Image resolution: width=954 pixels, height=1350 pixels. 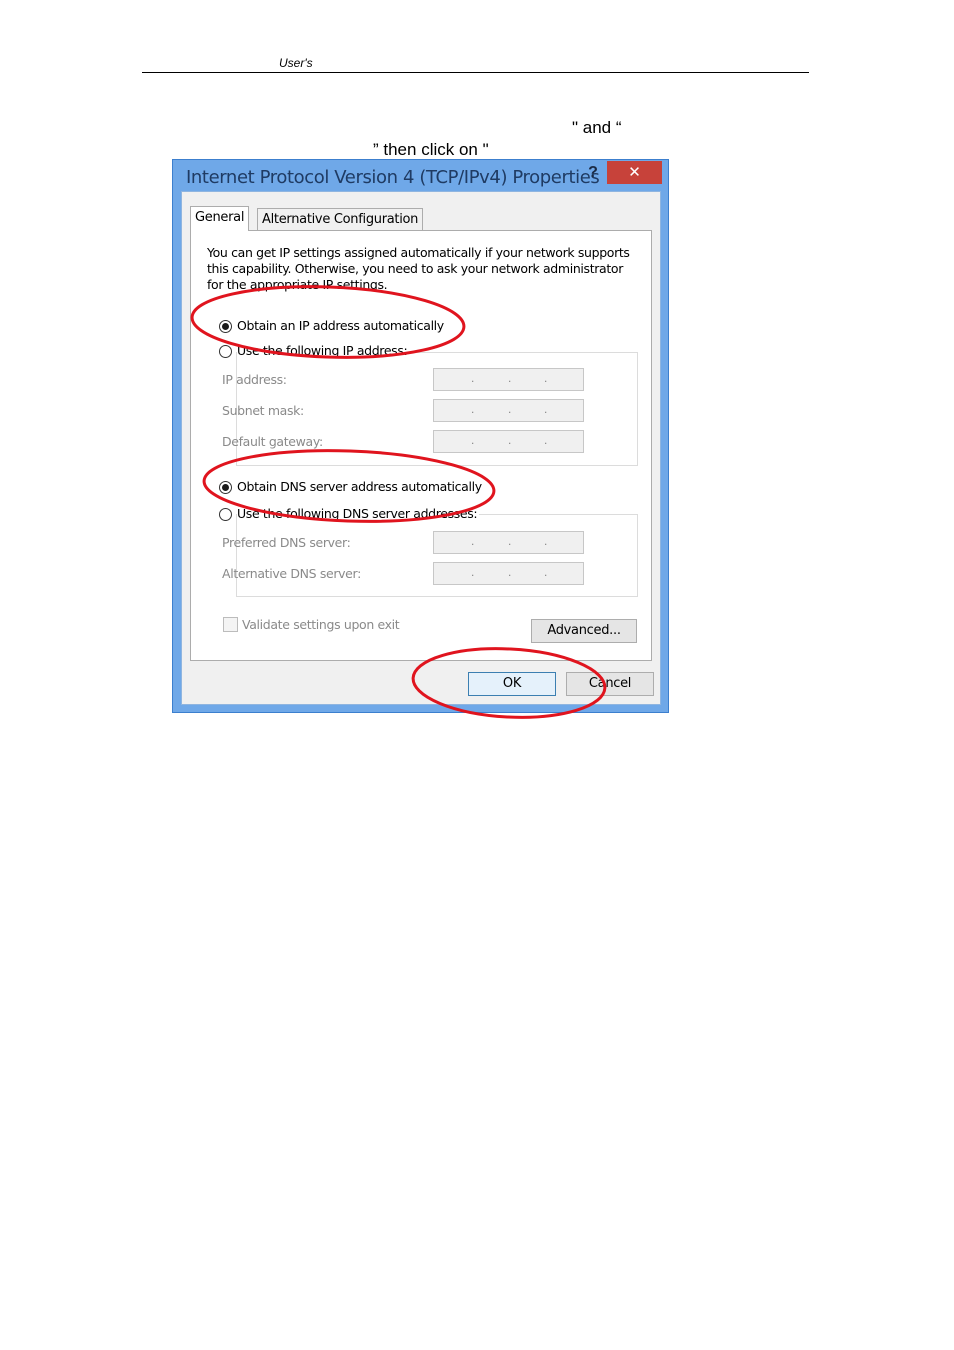 What do you see at coordinates (225, 351) in the screenshot?
I see `ip-manual-radio` at bounding box center [225, 351].